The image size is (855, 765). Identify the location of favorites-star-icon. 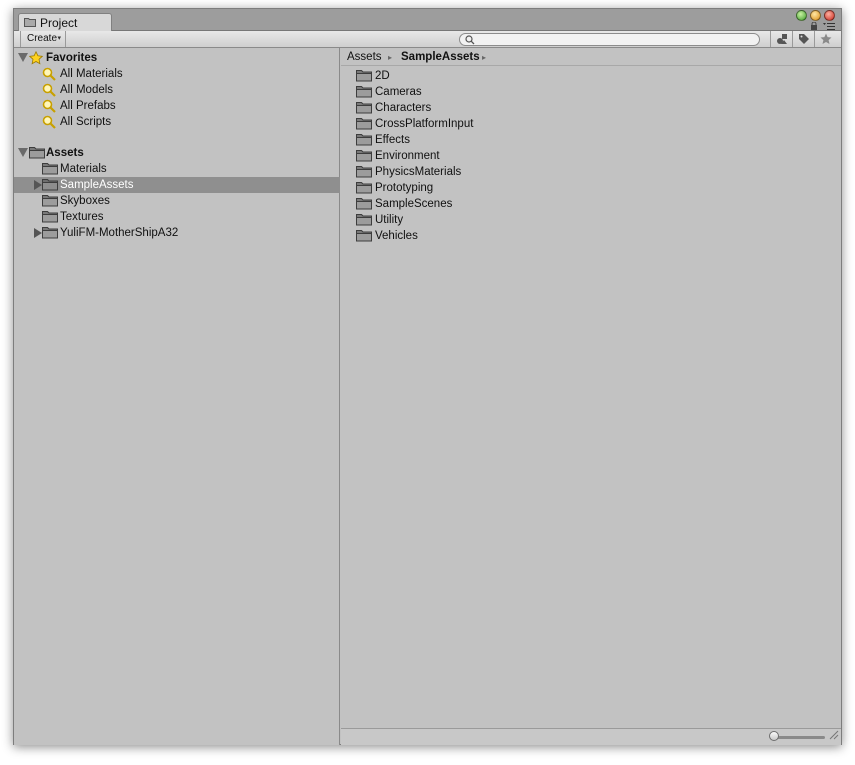
(826, 38).